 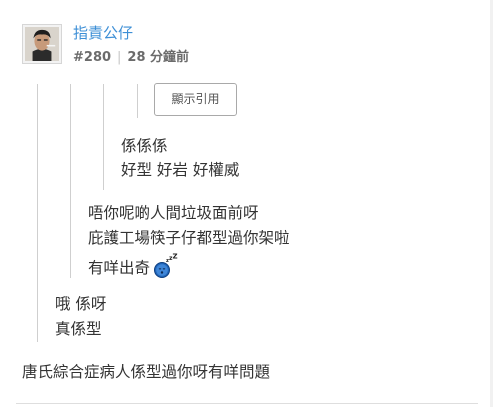 I want to click on post-divider, so click(x=247, y=403).